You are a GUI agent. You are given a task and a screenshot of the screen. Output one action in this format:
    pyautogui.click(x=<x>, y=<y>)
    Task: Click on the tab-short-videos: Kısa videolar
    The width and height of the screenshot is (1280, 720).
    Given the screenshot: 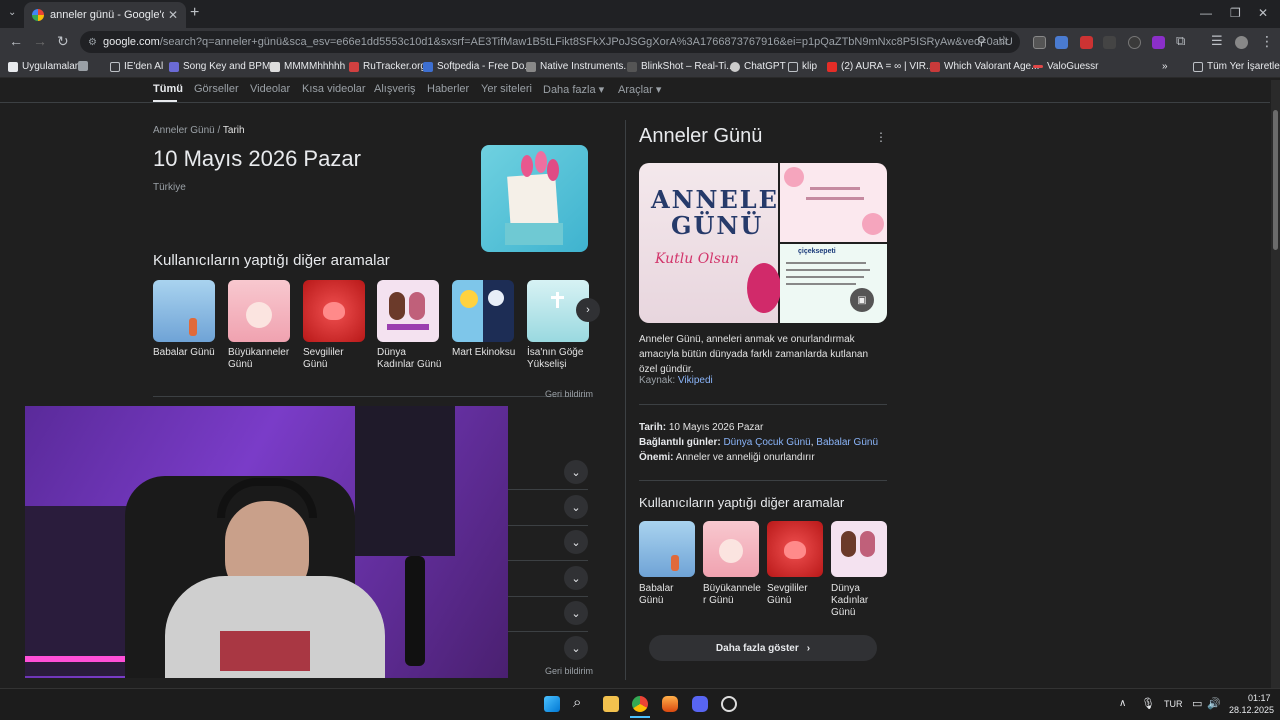 What is the action you would take?
    pyautogui.click(x=334, y=89)
    